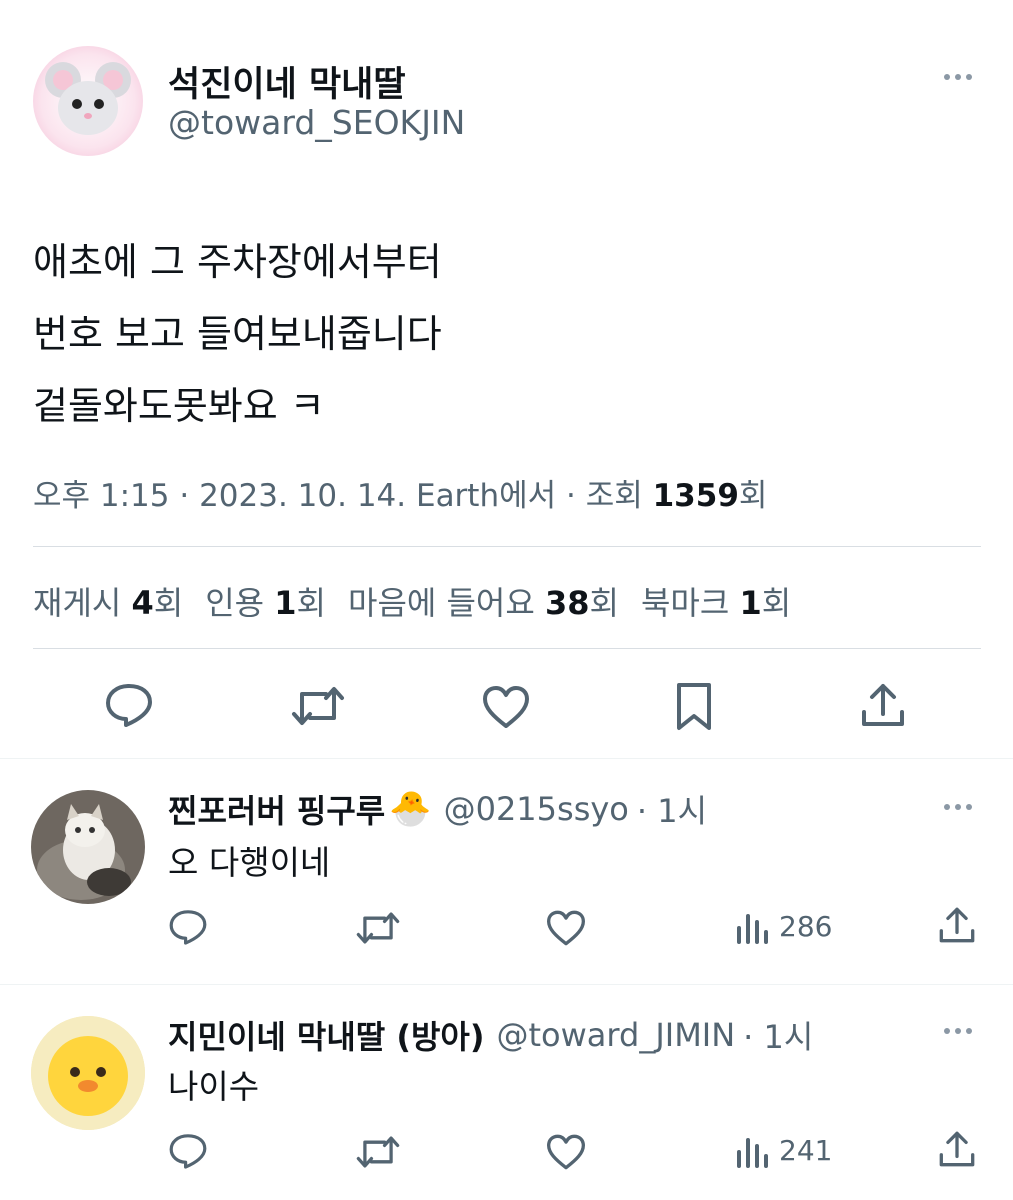 This screenshot has width=1013, height=1200. Describe the element at coordinates (276, 809) in the screenshot. I see `reply-display-name: 찐포러버 핑구루` at that location.